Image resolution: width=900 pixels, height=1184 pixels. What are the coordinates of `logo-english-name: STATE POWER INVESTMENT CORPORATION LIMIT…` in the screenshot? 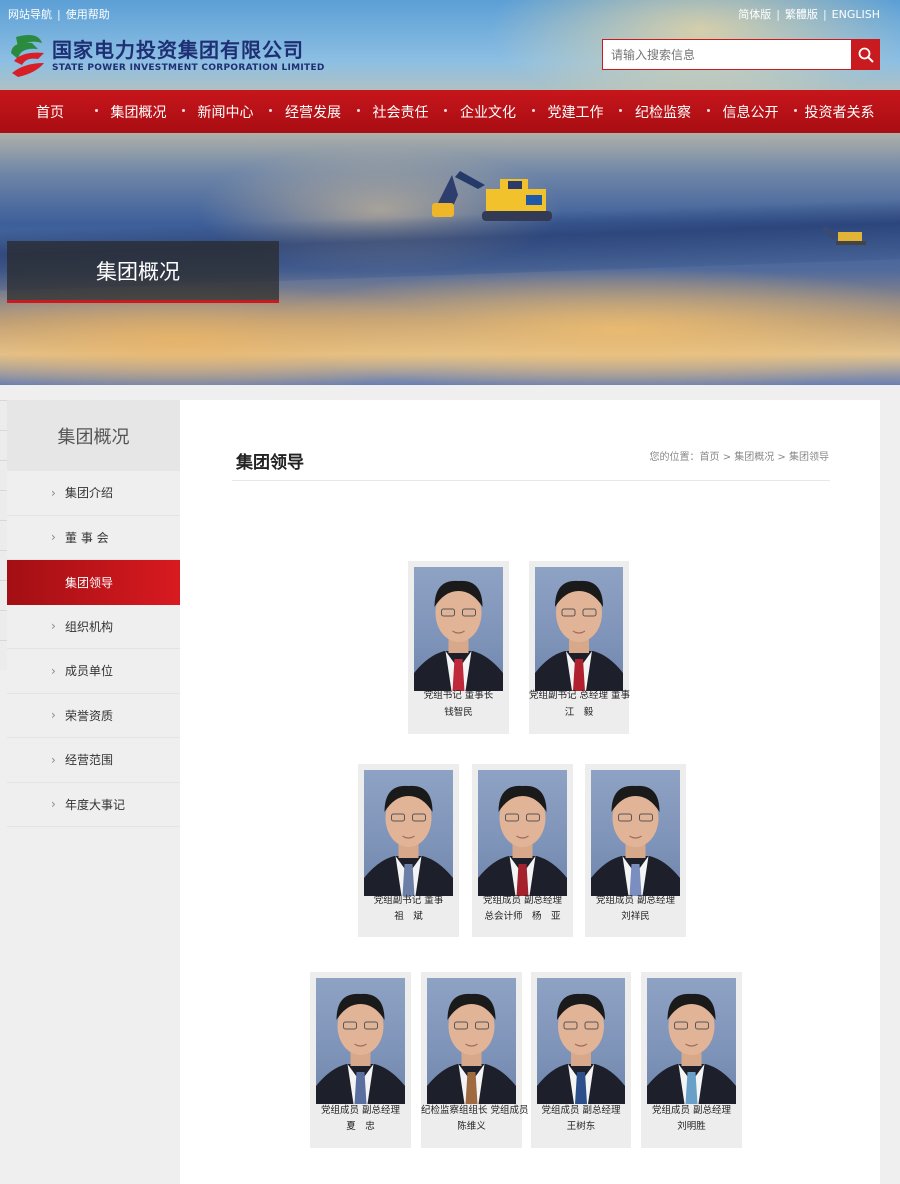 It's located at (188, 68).